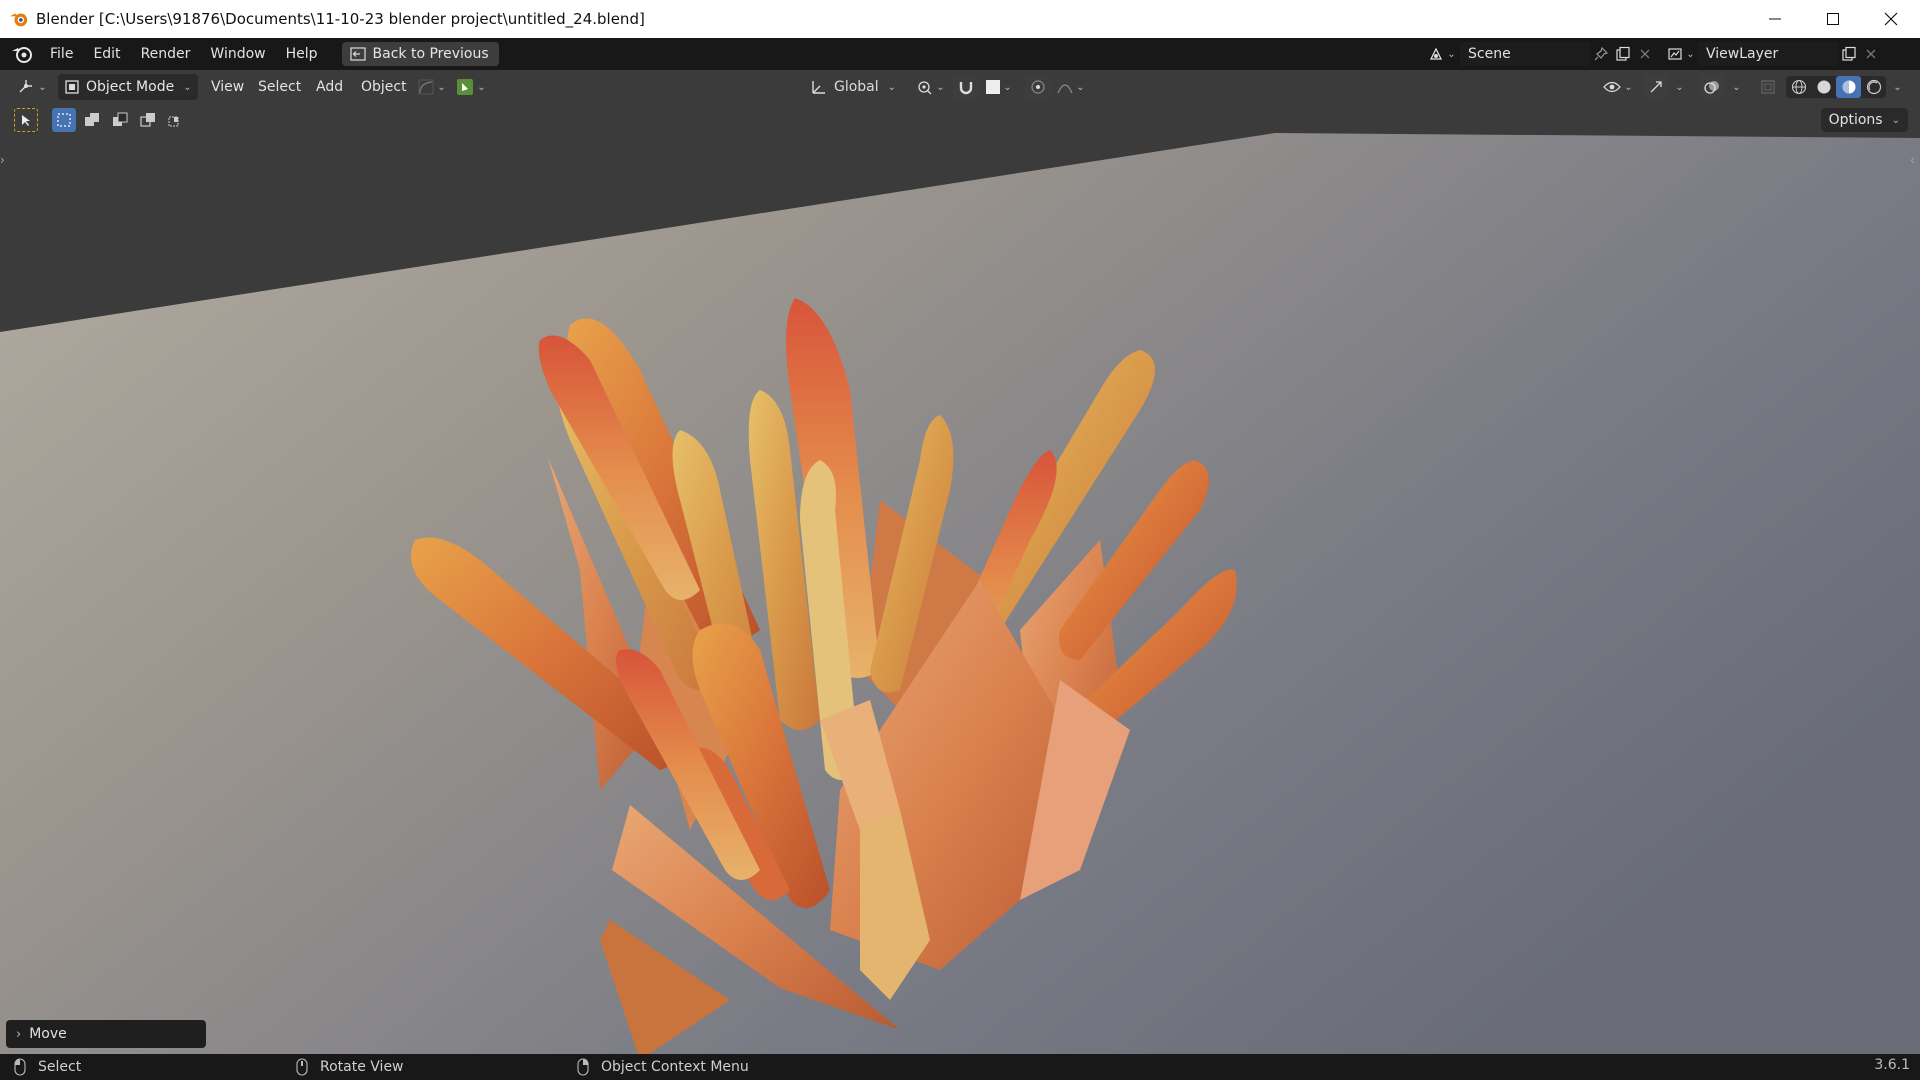  Describe the element at coordinates (350, 1067) in the screenshot. I see `status-middle-click: Rotate View` at that location.